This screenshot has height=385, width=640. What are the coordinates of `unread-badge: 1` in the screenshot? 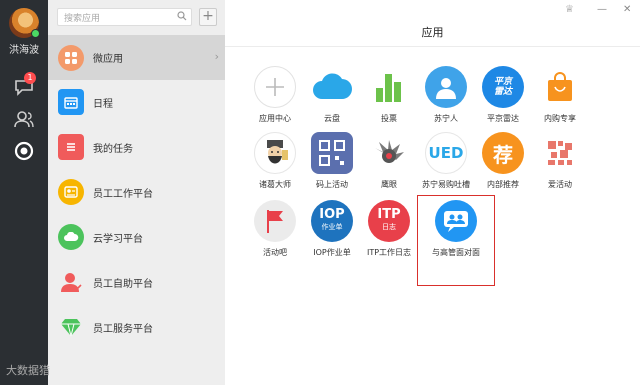 It's located at (30, 78).